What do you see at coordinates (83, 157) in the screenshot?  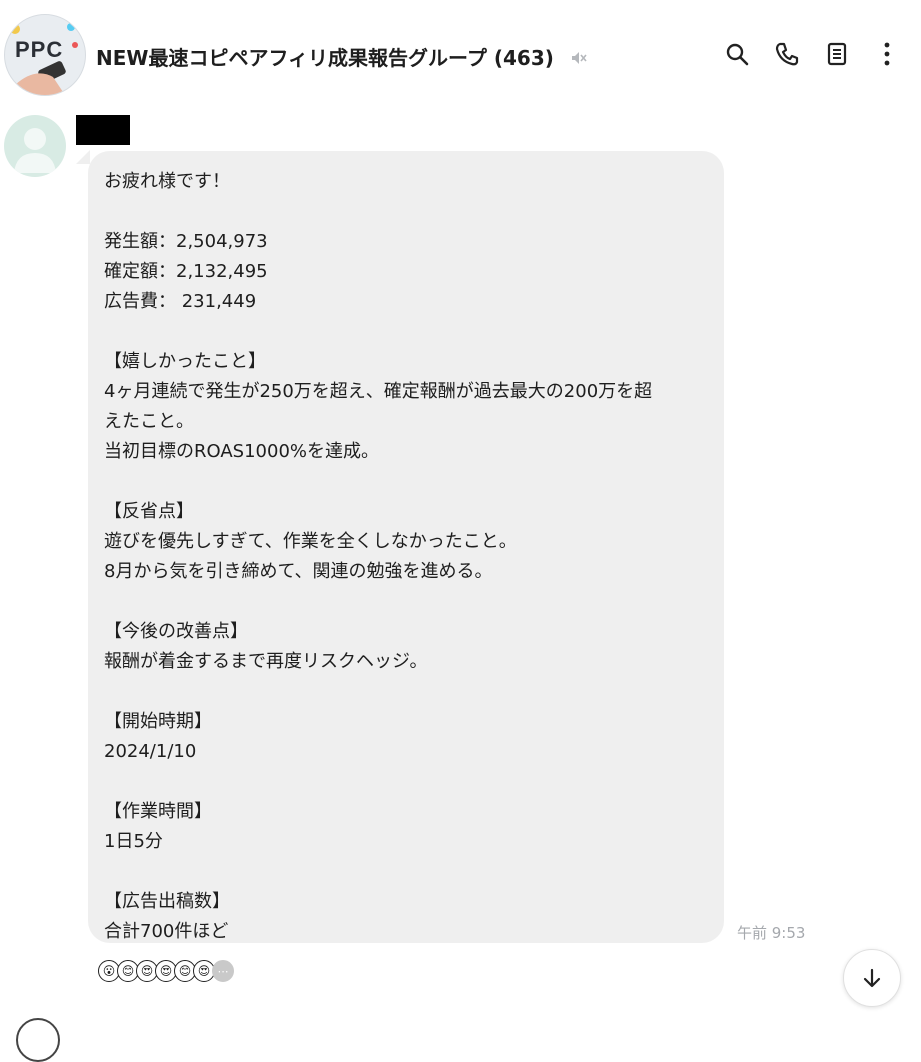 I see `bubble-tail` at bounding box center [83, 157].